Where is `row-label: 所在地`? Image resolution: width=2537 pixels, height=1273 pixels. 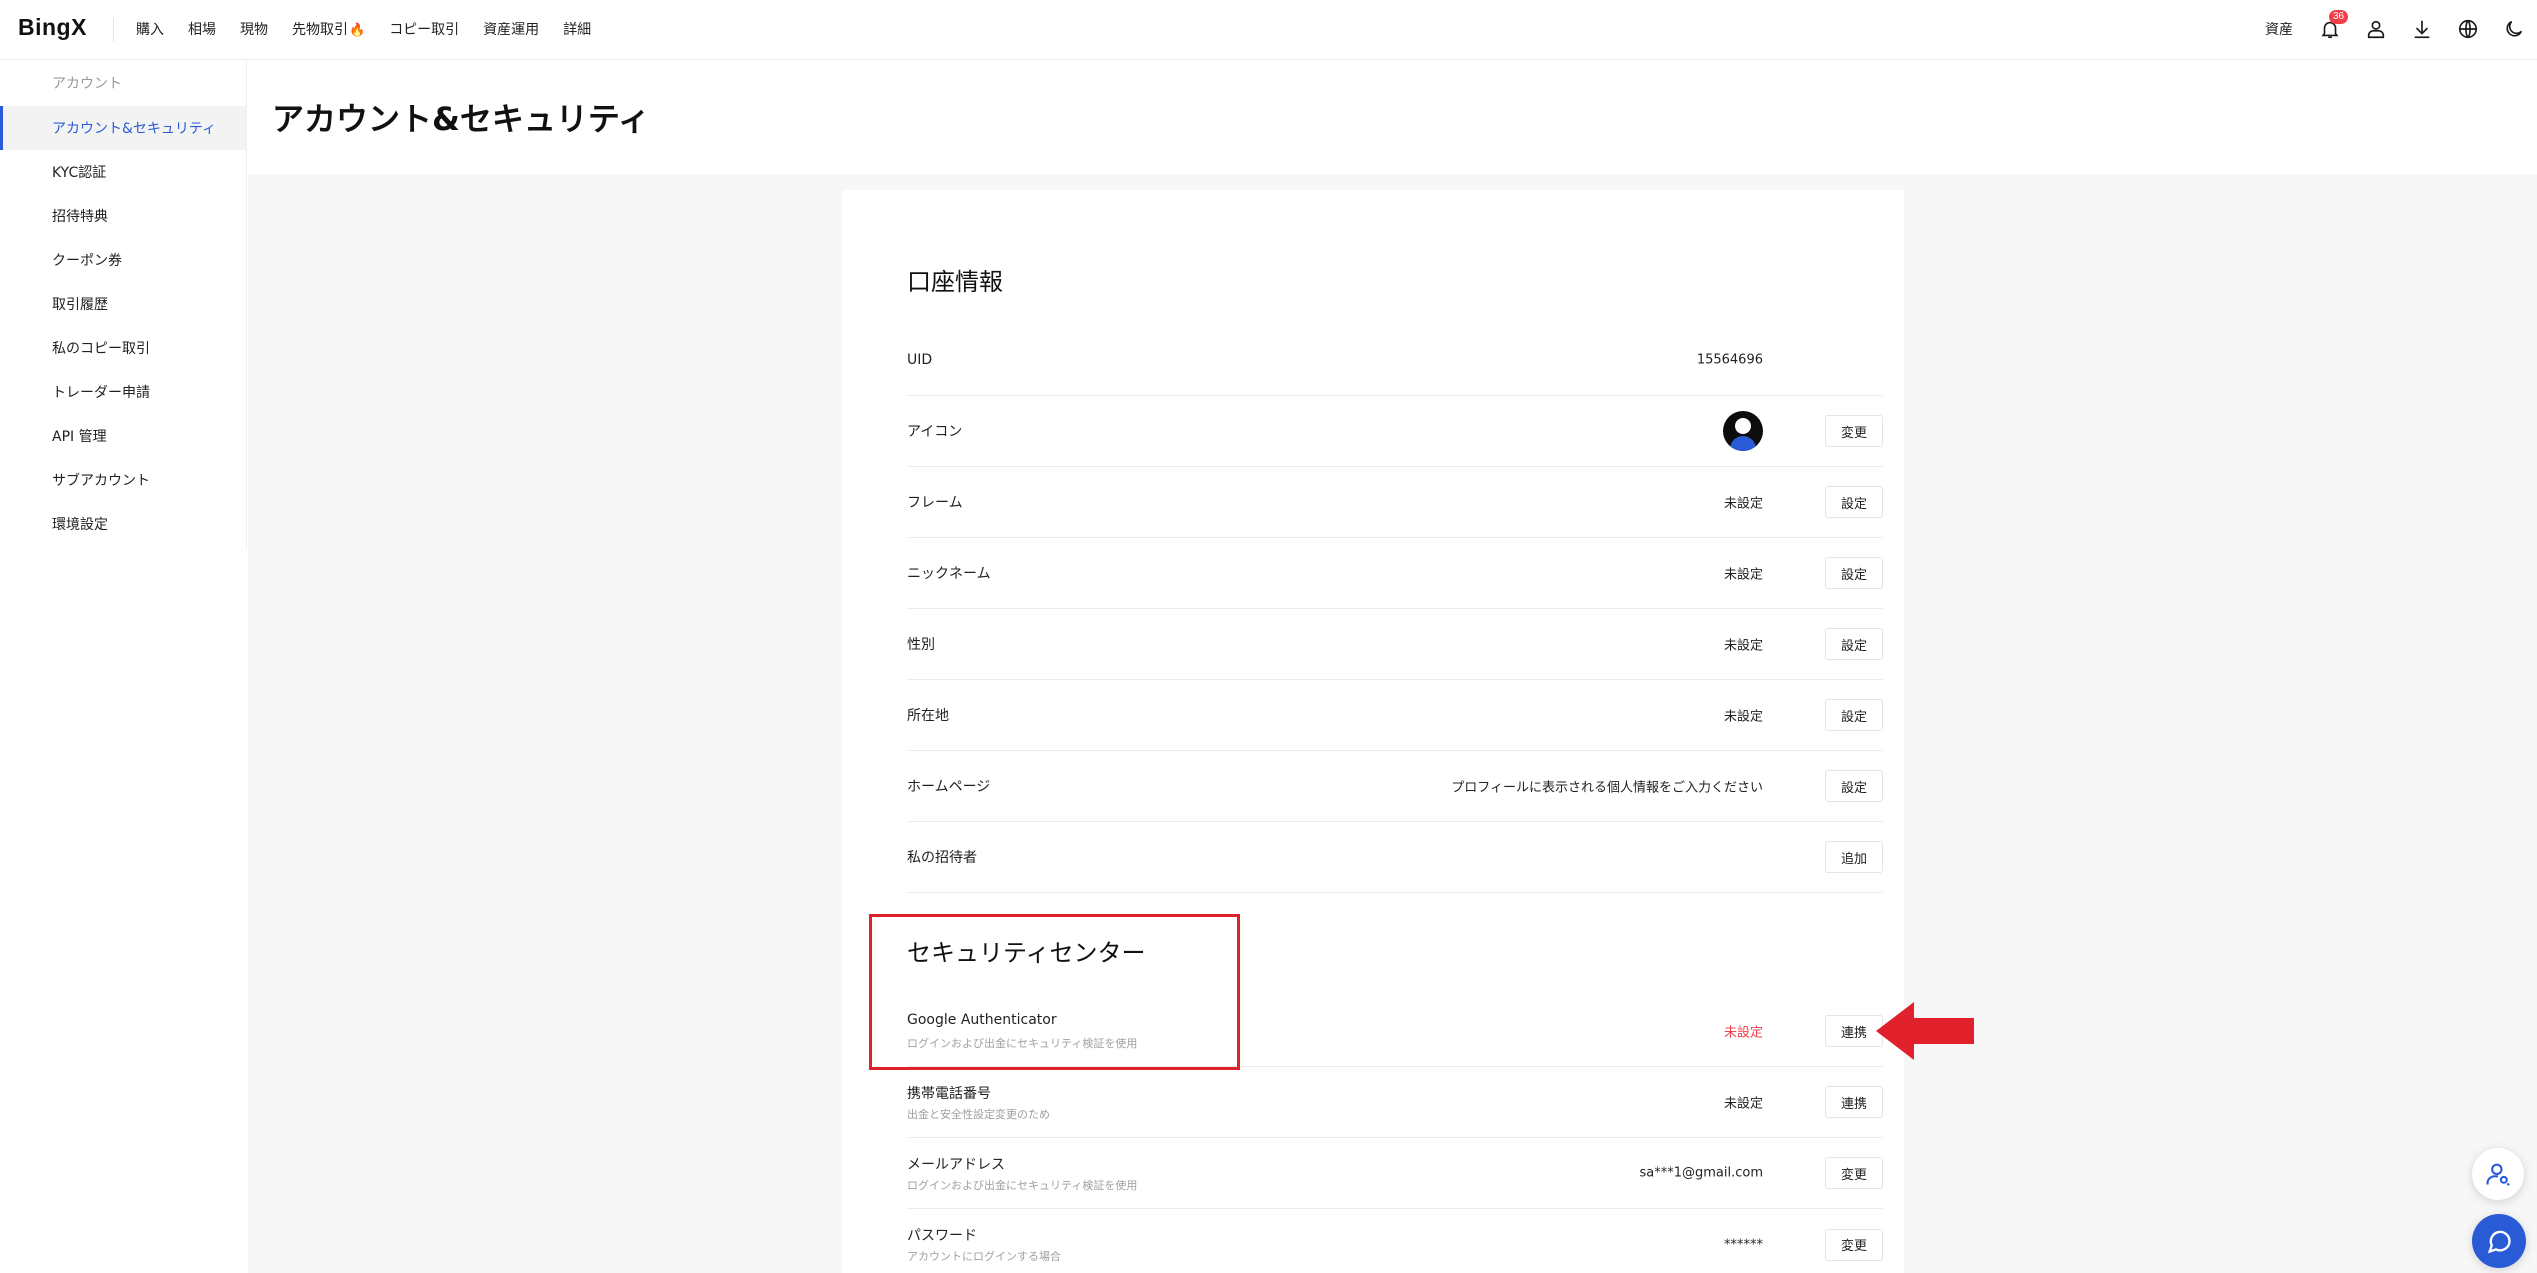
row-label: 所在地 is located at coordinates (928, 716).